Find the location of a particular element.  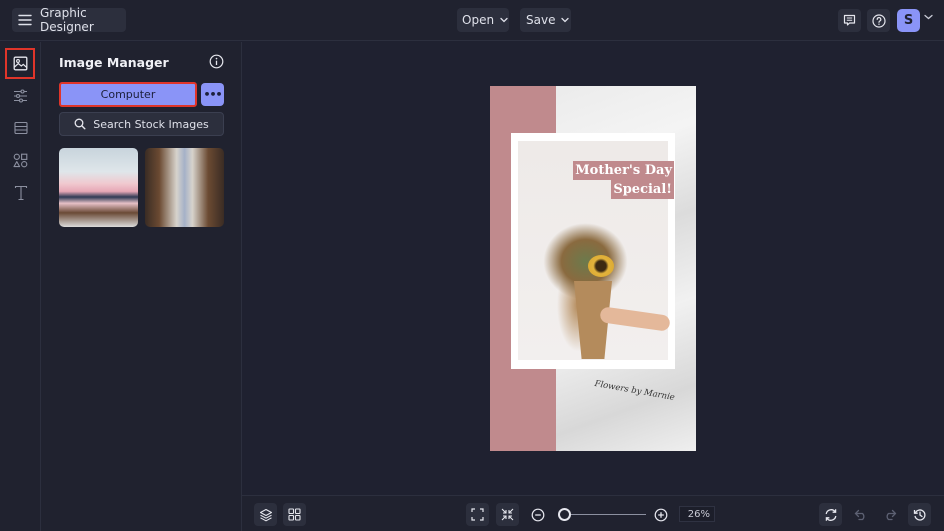

shrink-button is located at coordinates (507, 514).